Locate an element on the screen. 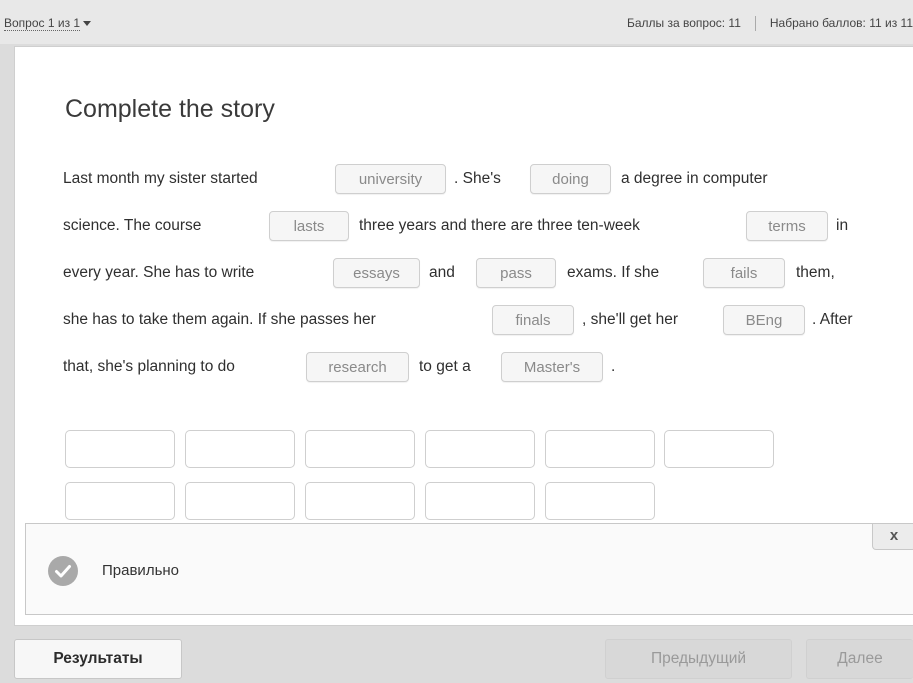  points-for-question: Баллы за вопрос: 11 is located at coordinates (683, 23).